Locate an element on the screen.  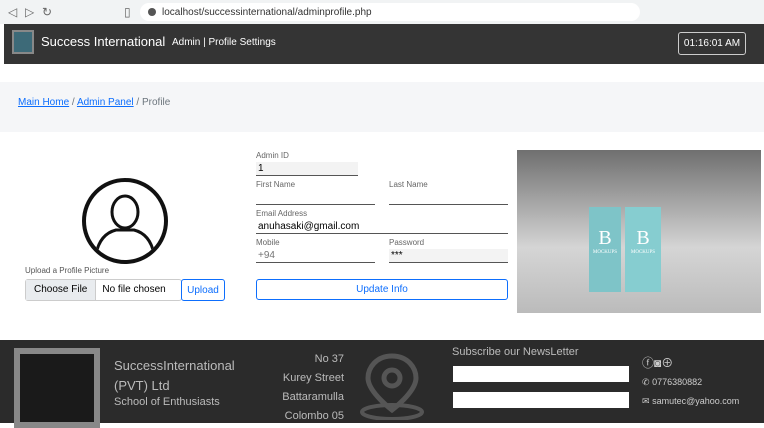
newsletter-email-input is located at coordinates (541, 400).